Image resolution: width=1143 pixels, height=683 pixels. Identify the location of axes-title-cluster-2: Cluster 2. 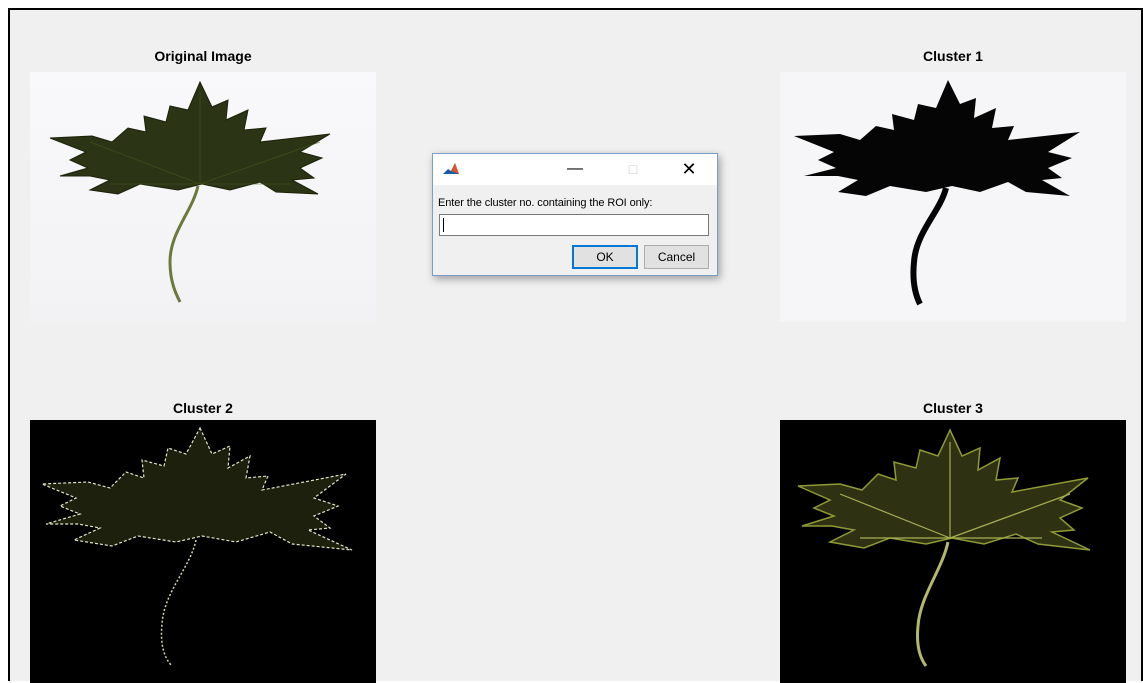
(203, 408).